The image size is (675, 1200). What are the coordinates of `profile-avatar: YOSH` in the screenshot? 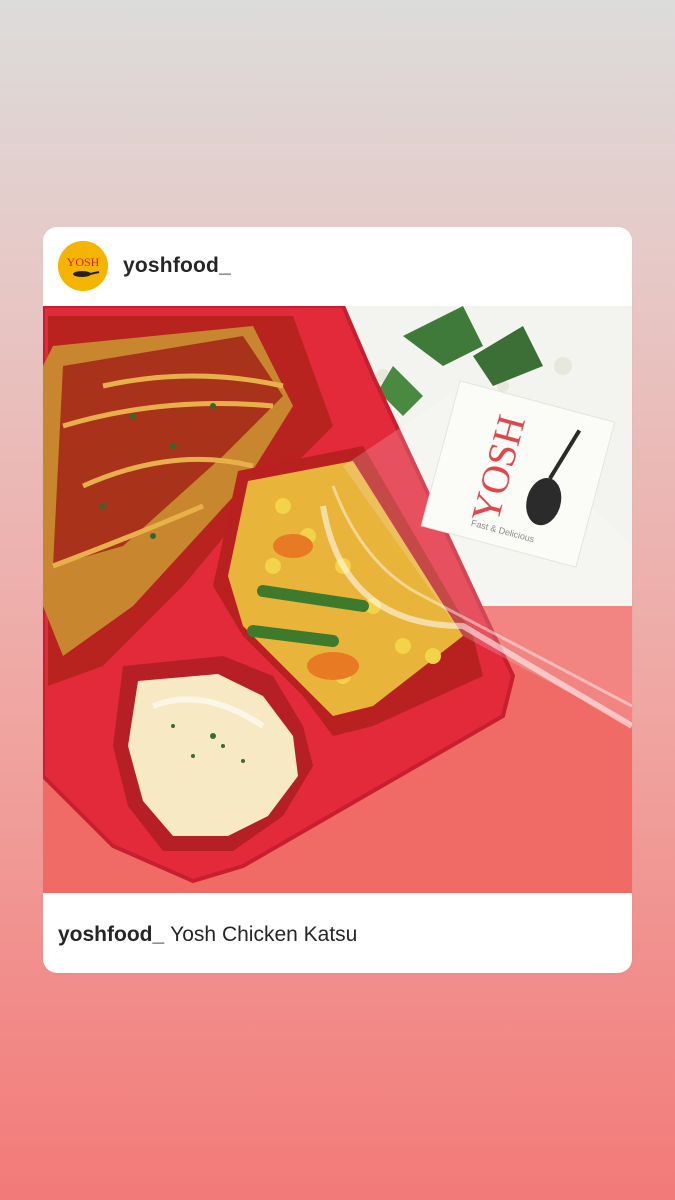 It's located at (83, 266).